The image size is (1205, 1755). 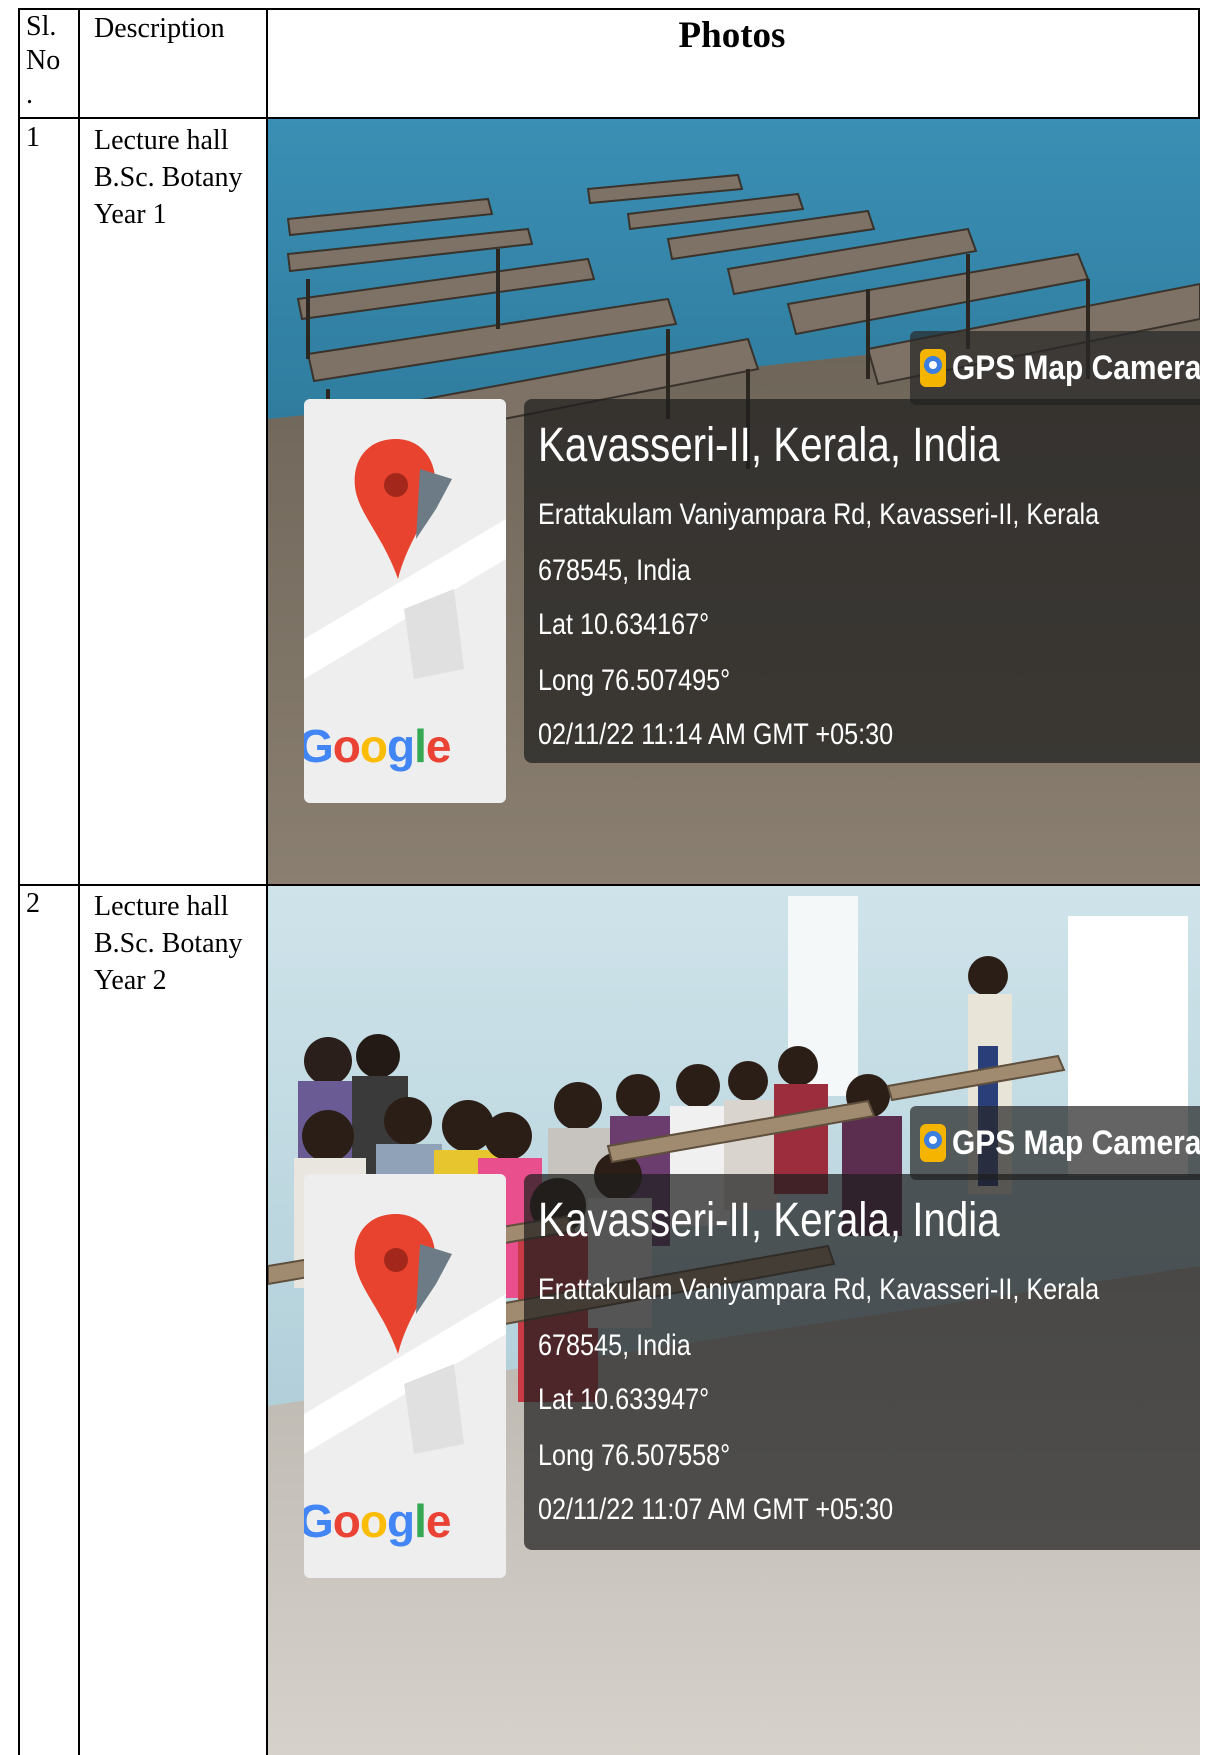 What do you see at coordinates (716, 734) in the screenshot?
I see `timestamp: 02/11/22 11:14 AM GMT +05:30` at bounding box center [716, 734].